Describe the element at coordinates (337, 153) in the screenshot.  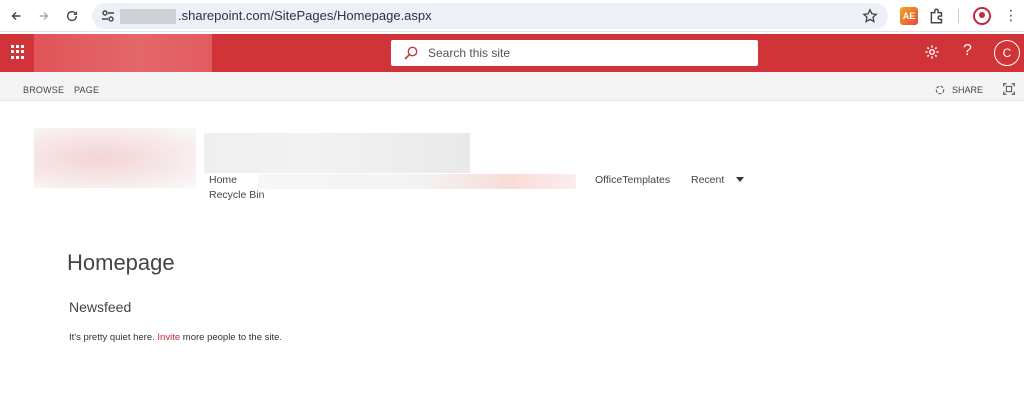
I see `site-title-redacted` at that location.